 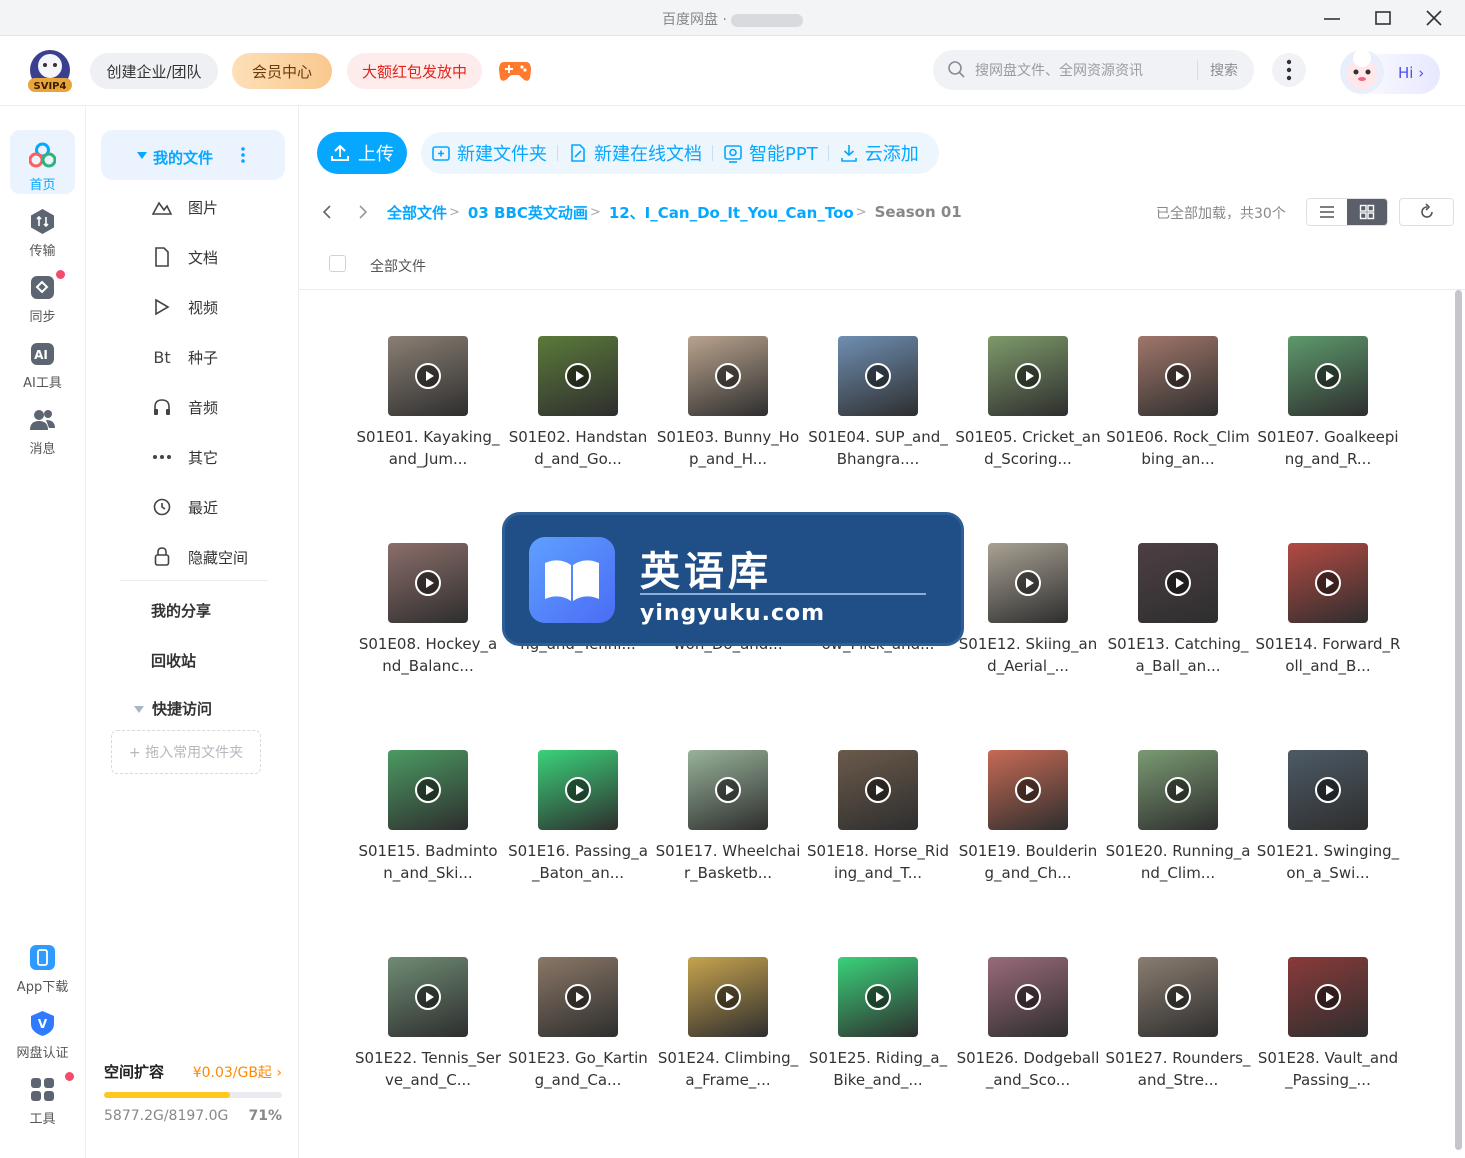 What do you see at coordinates (181, 610) in the screenshot?
I see `sidebar-item-my-share: 我的分享` at bounding box center [181, 610].